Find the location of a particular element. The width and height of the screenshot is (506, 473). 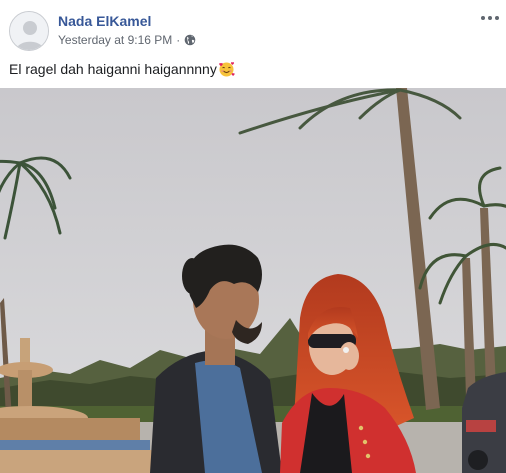

post-header: Nada ElKamel Yesterday at 9:16 PM · is located at coordinates (253, 28).